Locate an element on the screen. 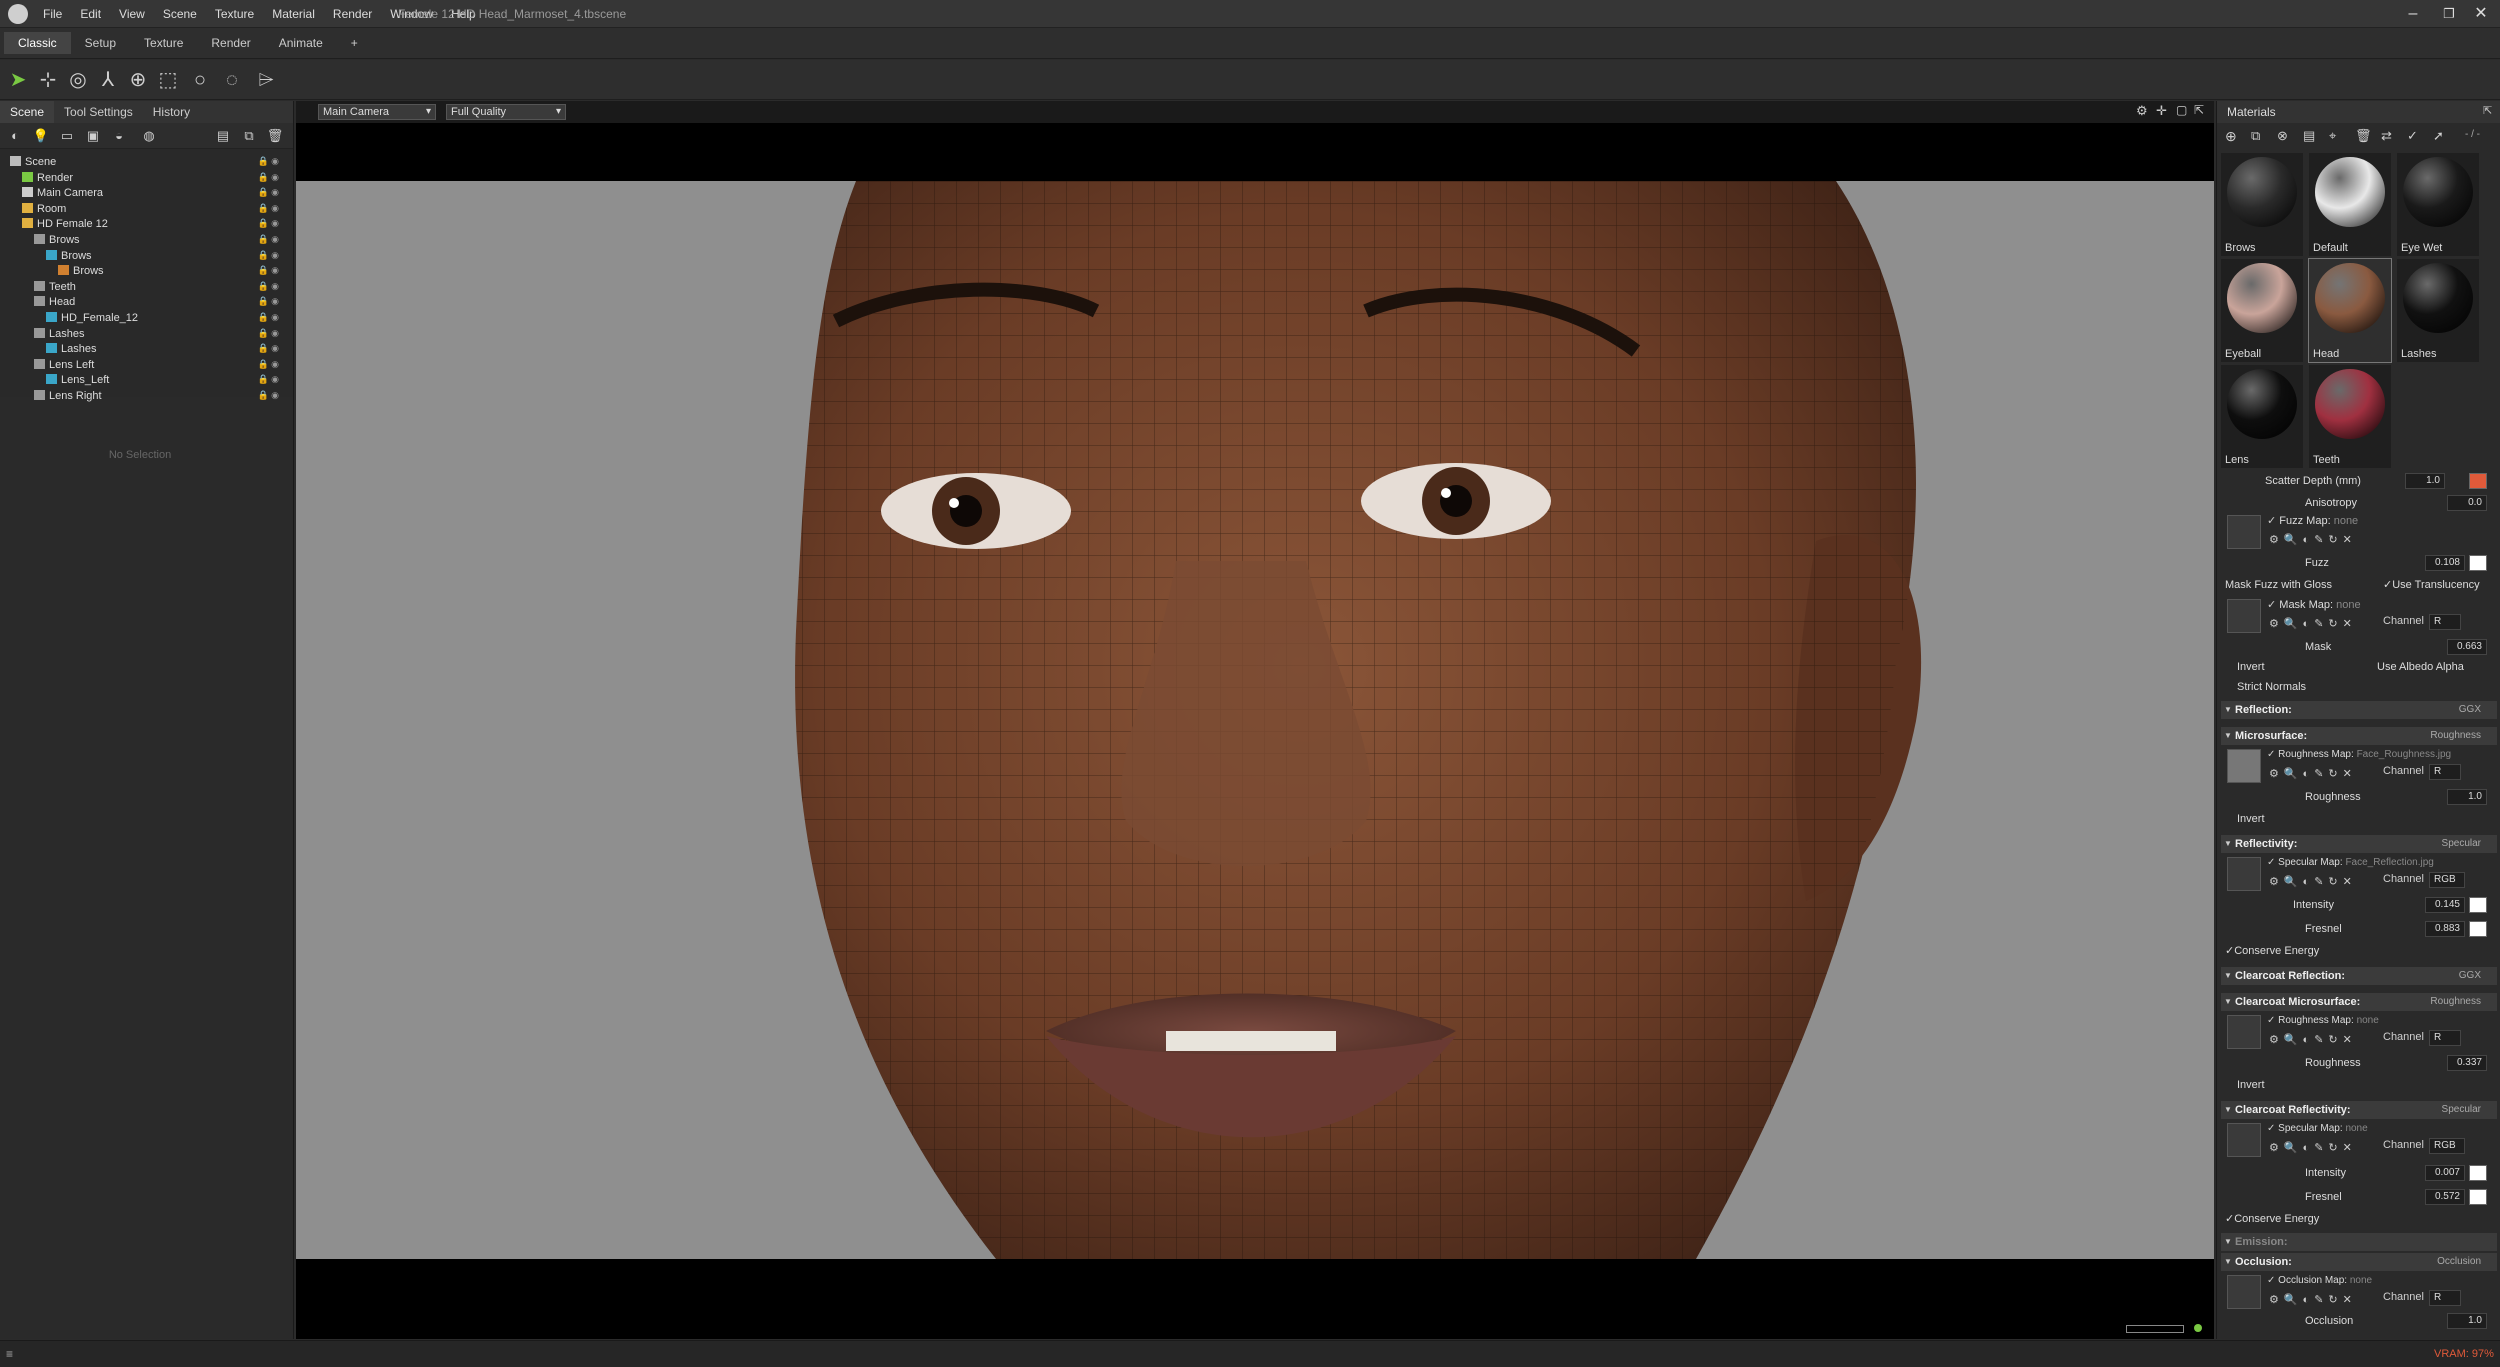 This screenshot has width=2500, height=1367. rect-select-icon: ⬚ is located at coordinates (168, 80).